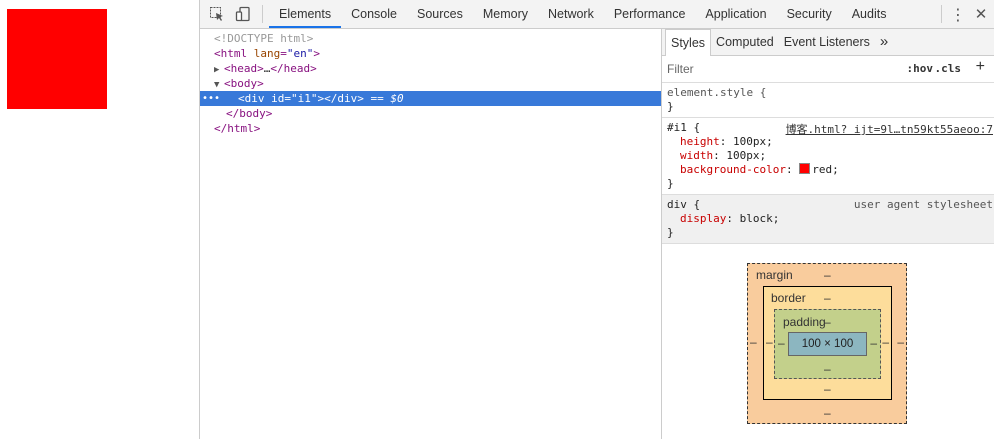 The width and height of the screenshot is (994, 439). What do you see at coordinates (340, 98) in the screenshot?
I see `div-close-tag: ></div>` at bounding box center [340, 98].